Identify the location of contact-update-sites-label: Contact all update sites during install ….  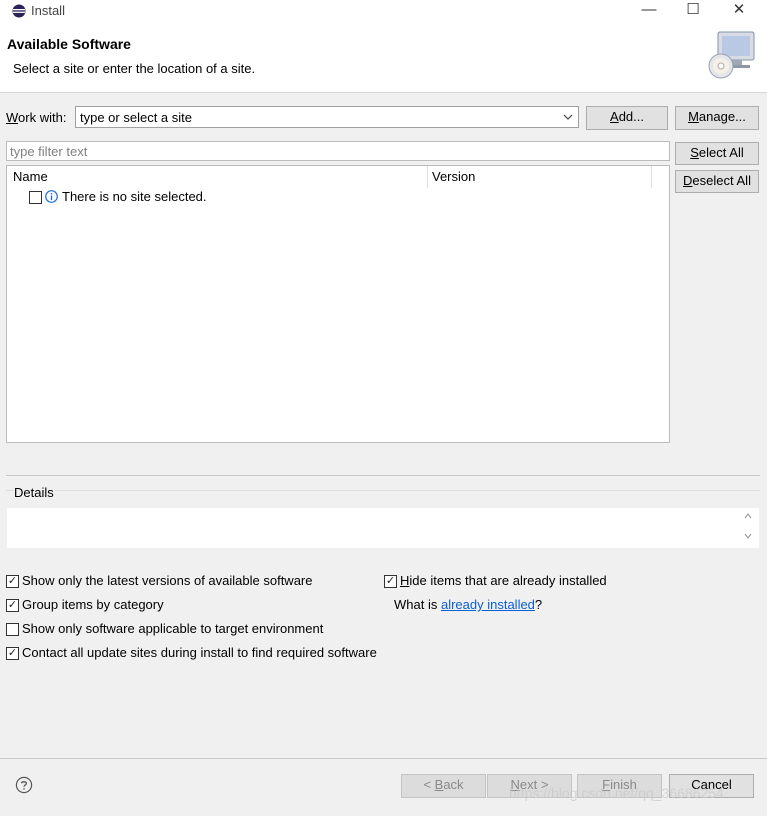
(199, 652).